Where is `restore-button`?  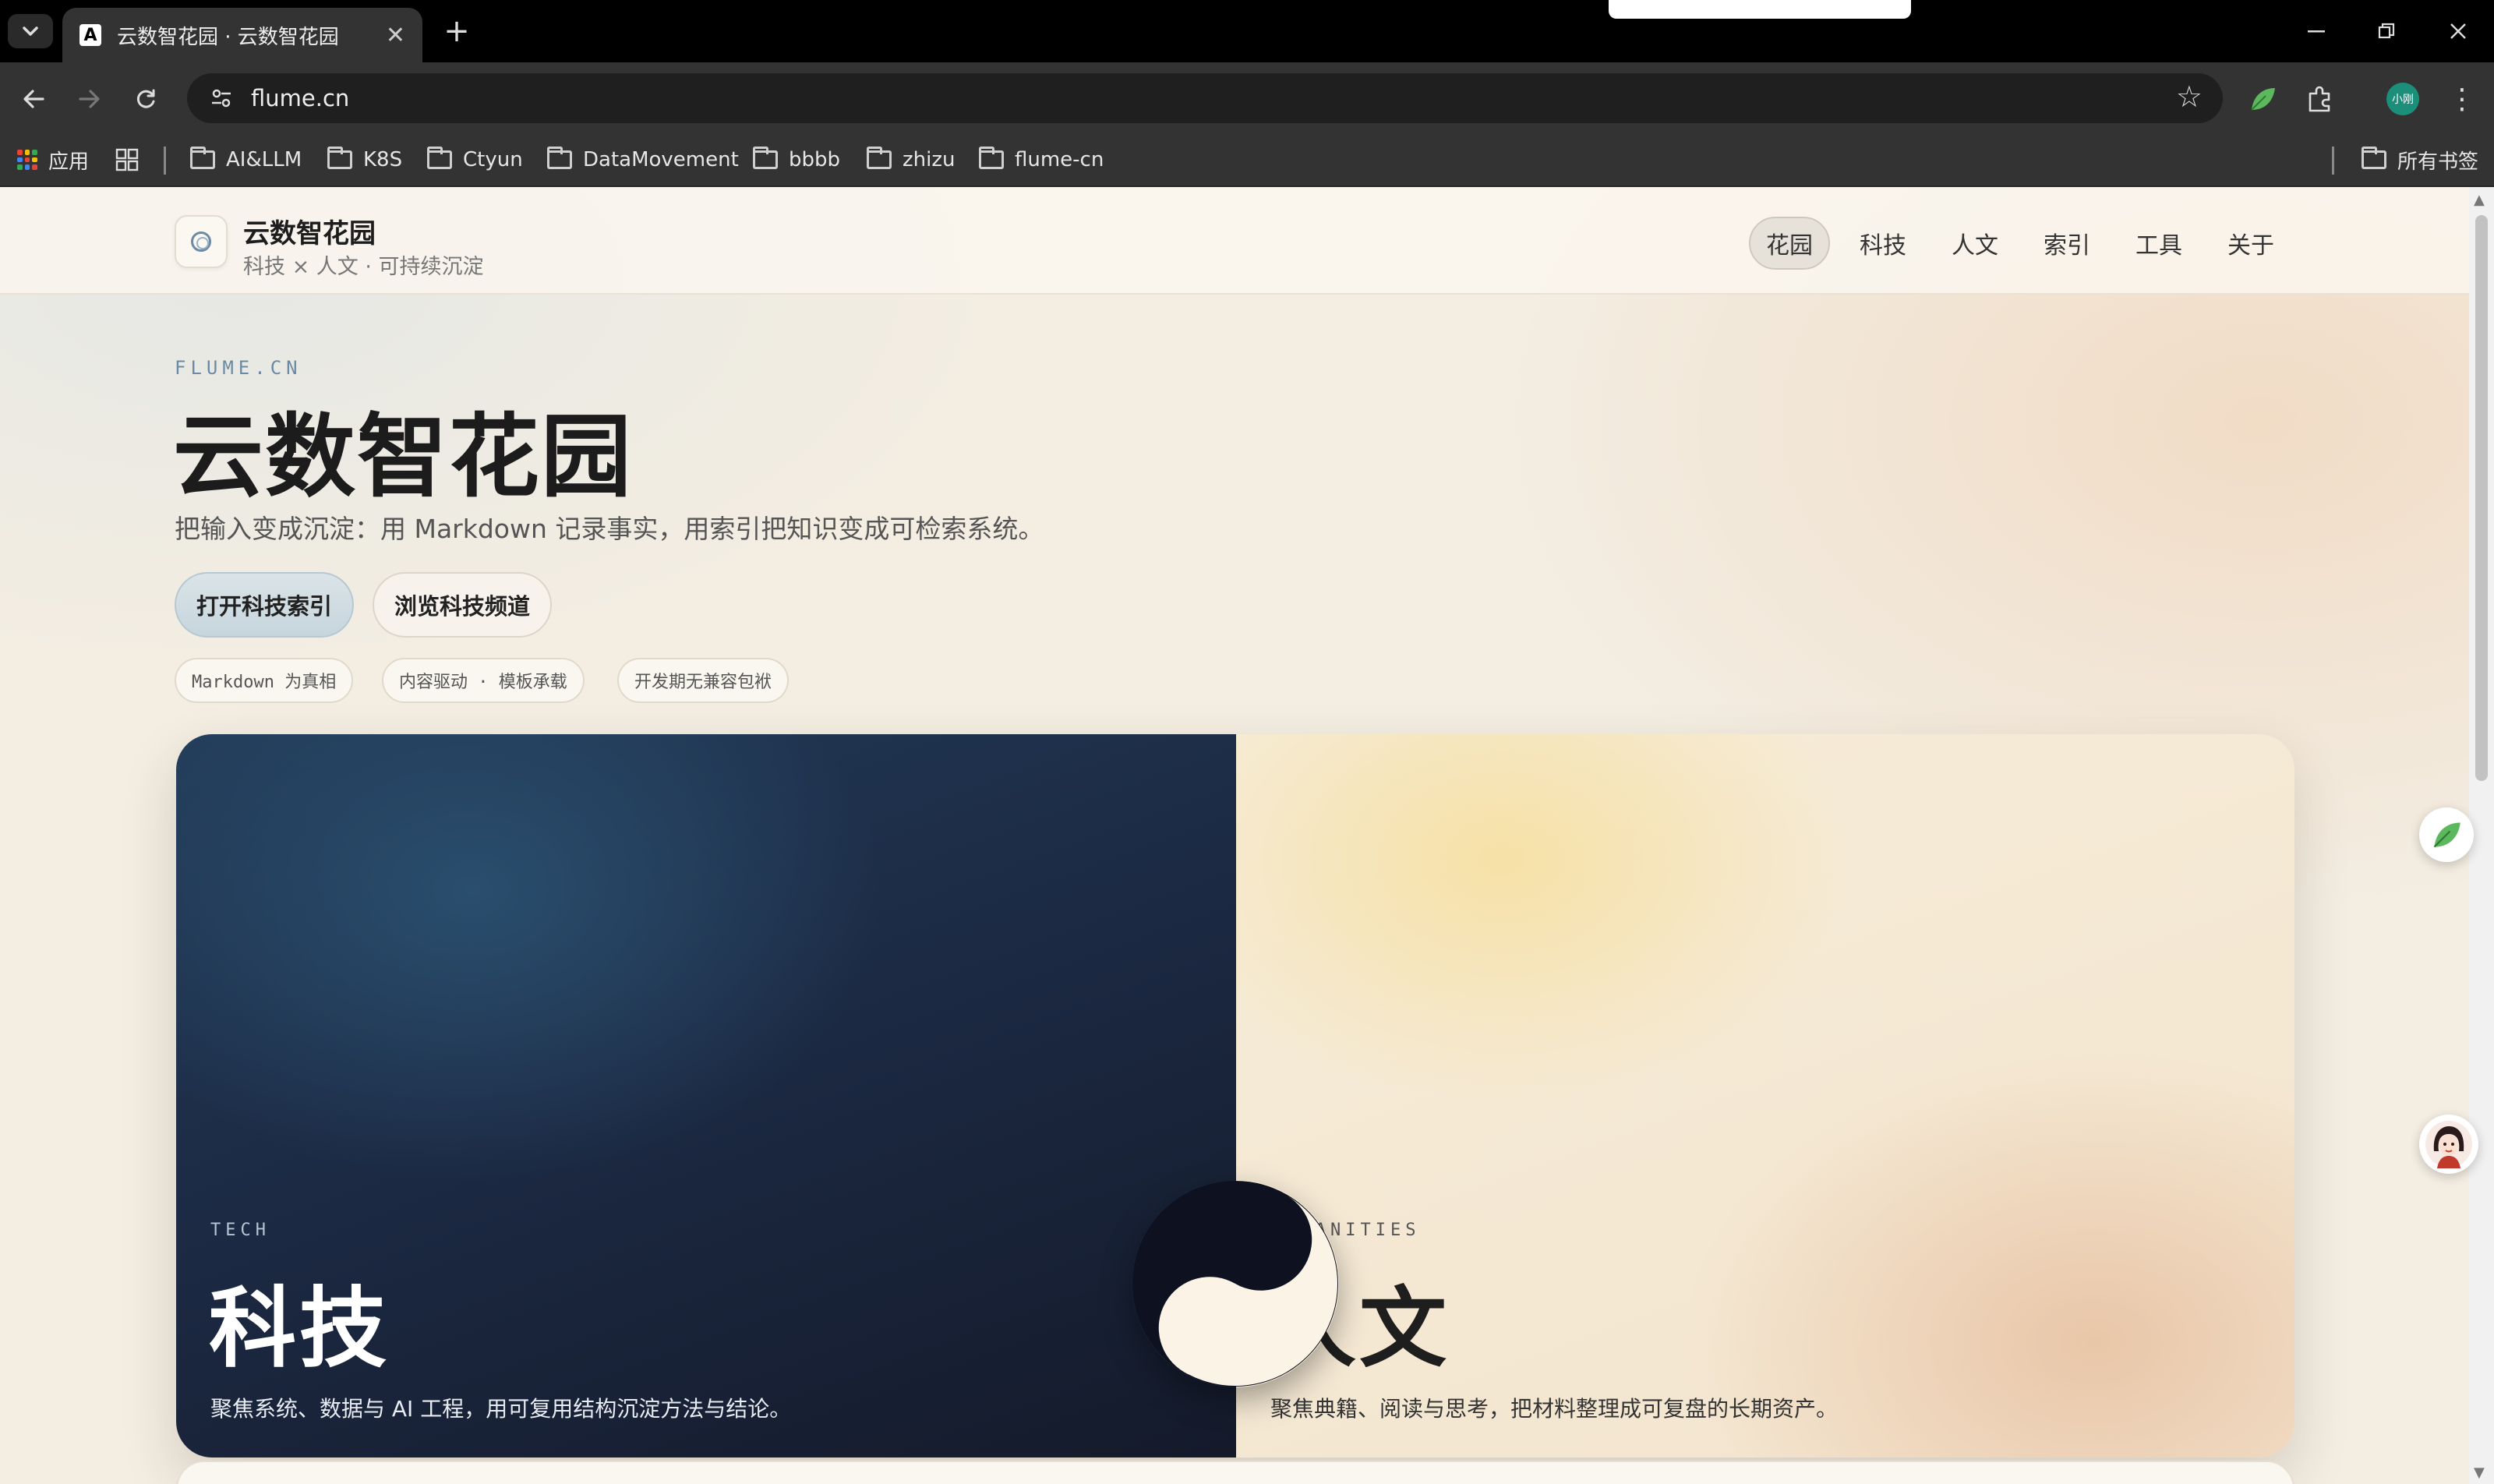 restore-button is located at coordinates (2386, 31).